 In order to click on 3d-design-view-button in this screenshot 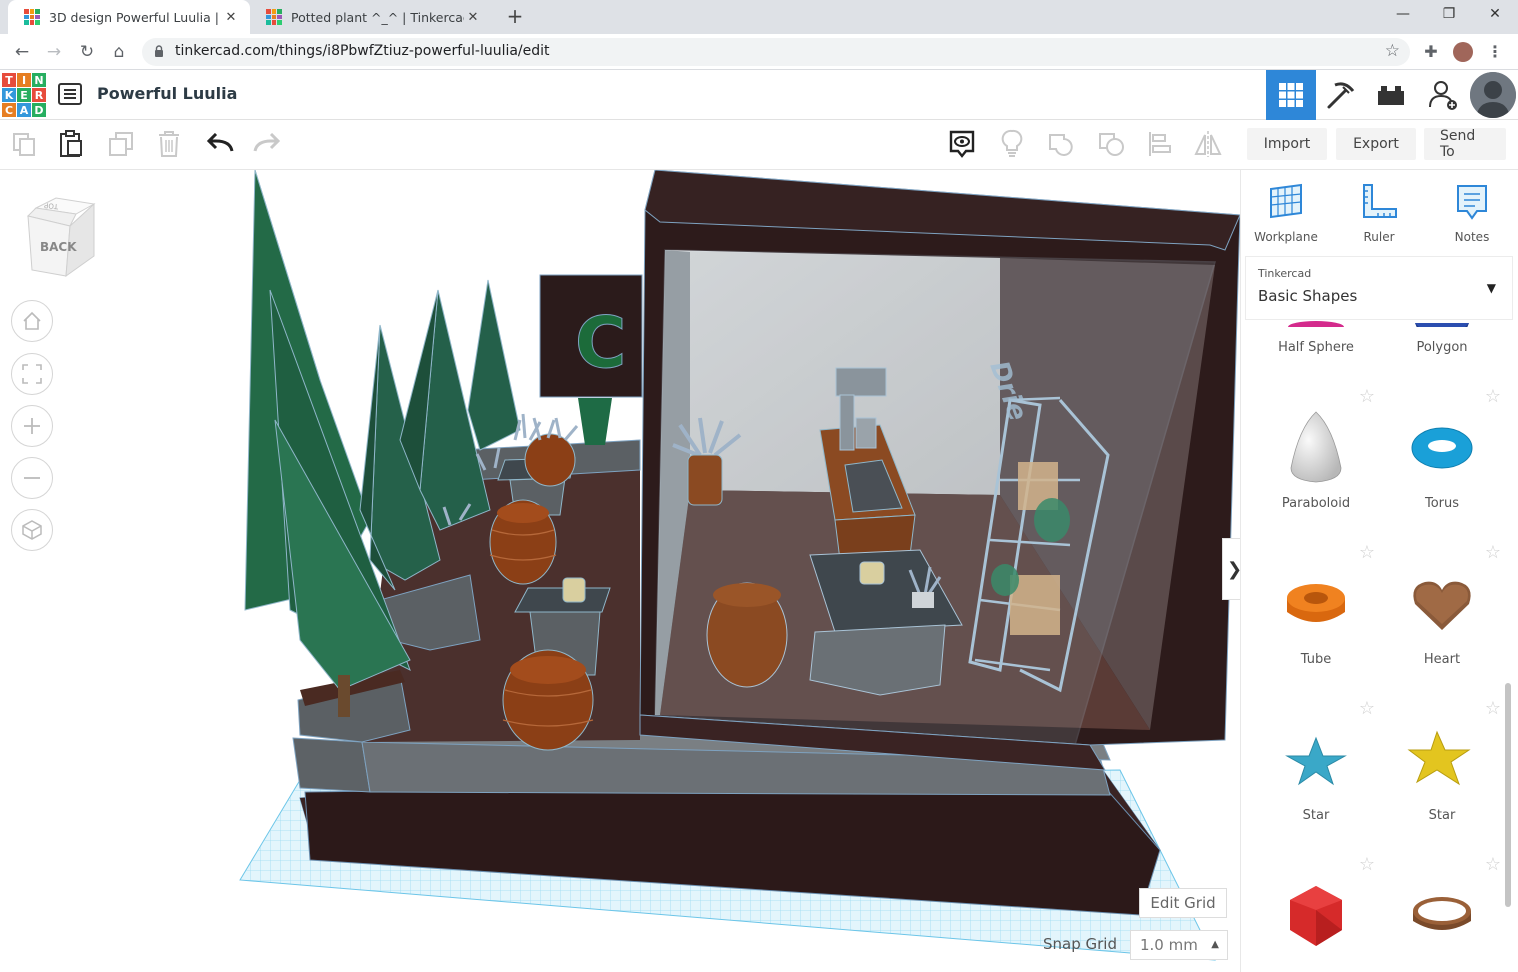, I will do `click(1291, 95)`.